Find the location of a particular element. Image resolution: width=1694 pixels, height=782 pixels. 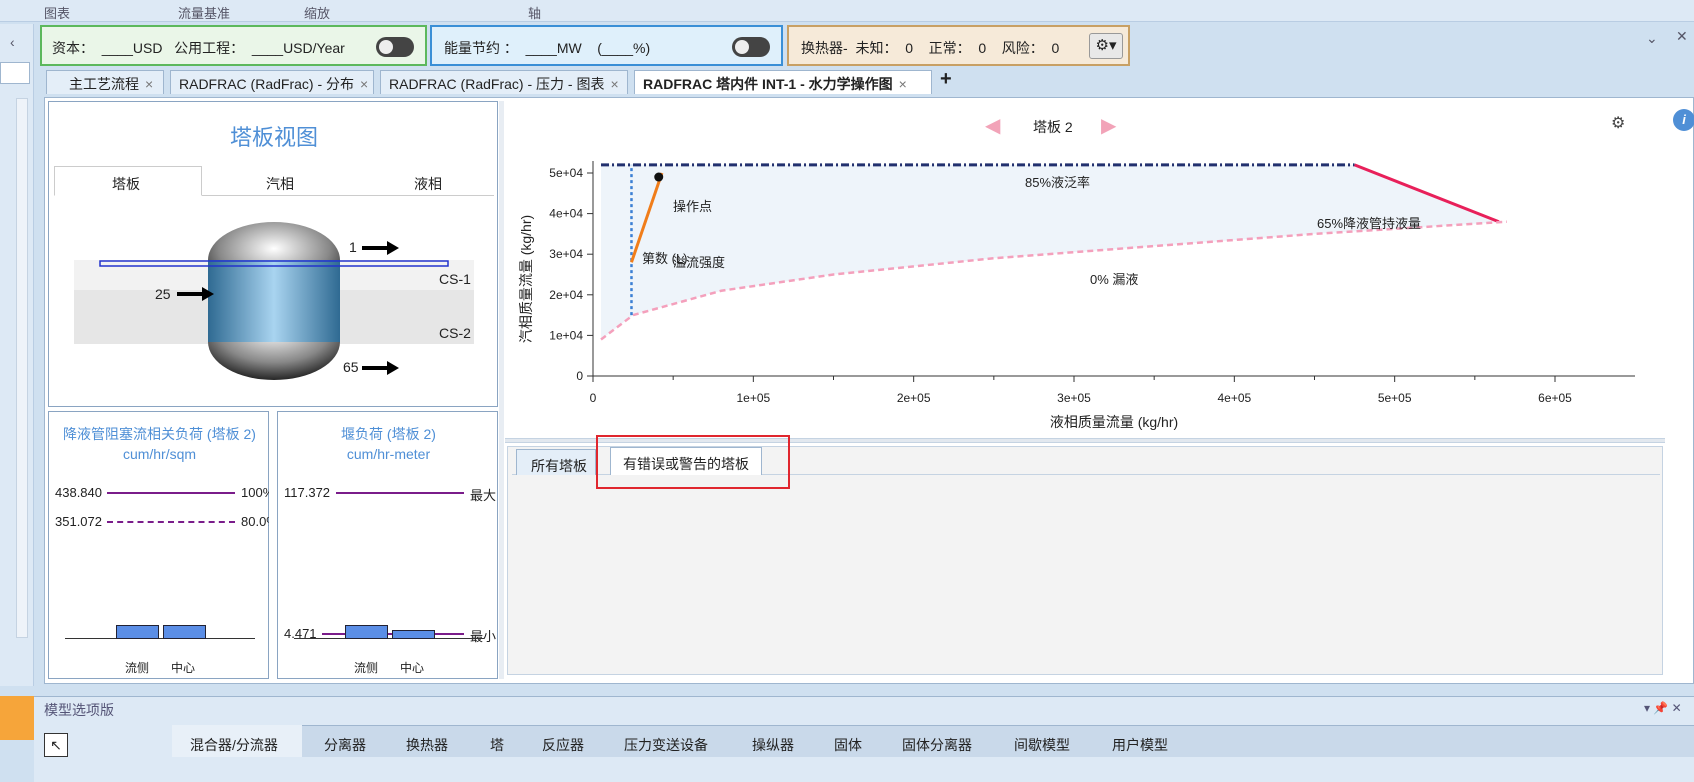

left-collapsed-panel: ‹ is located at coordinates (17, 355).